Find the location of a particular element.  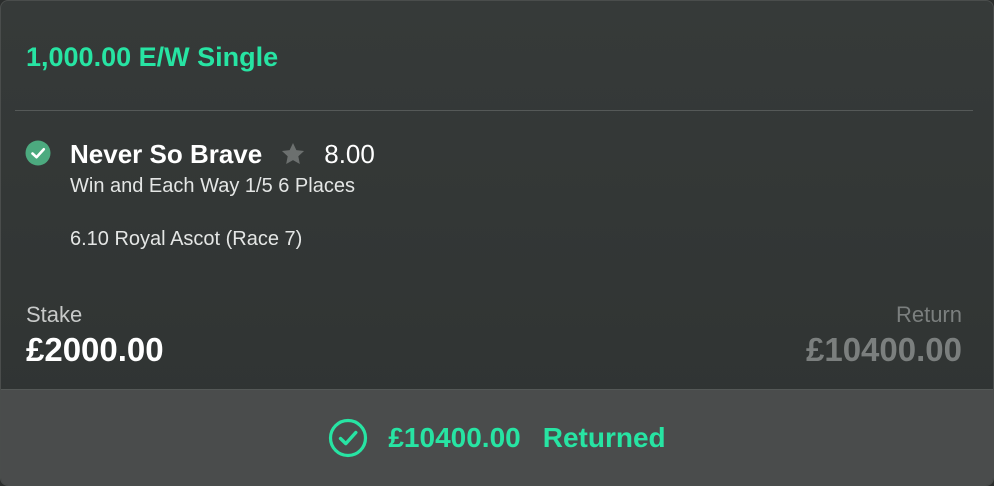

return-label: Return is located at coordinates (928, 314).